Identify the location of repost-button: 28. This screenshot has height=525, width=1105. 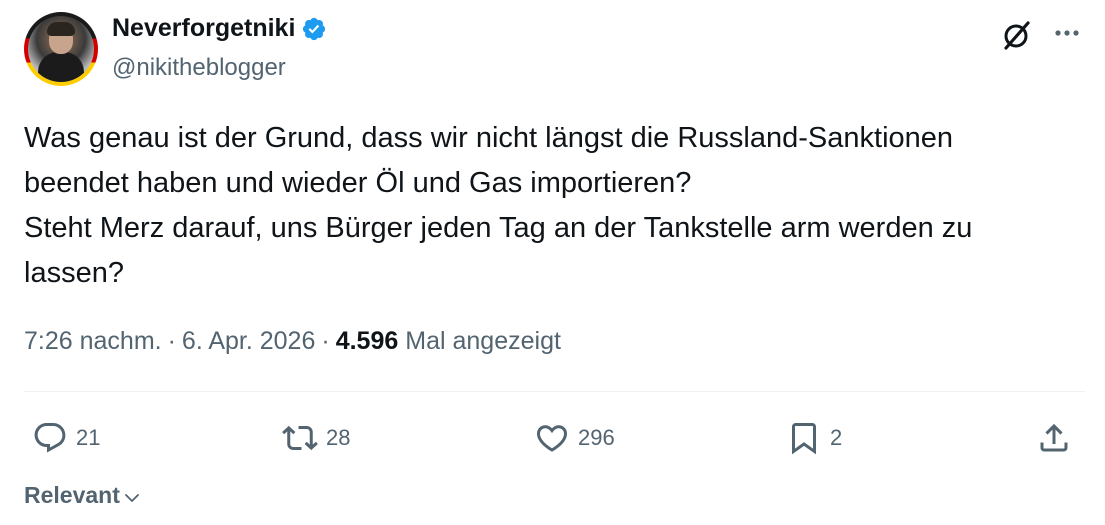
(316, 438).